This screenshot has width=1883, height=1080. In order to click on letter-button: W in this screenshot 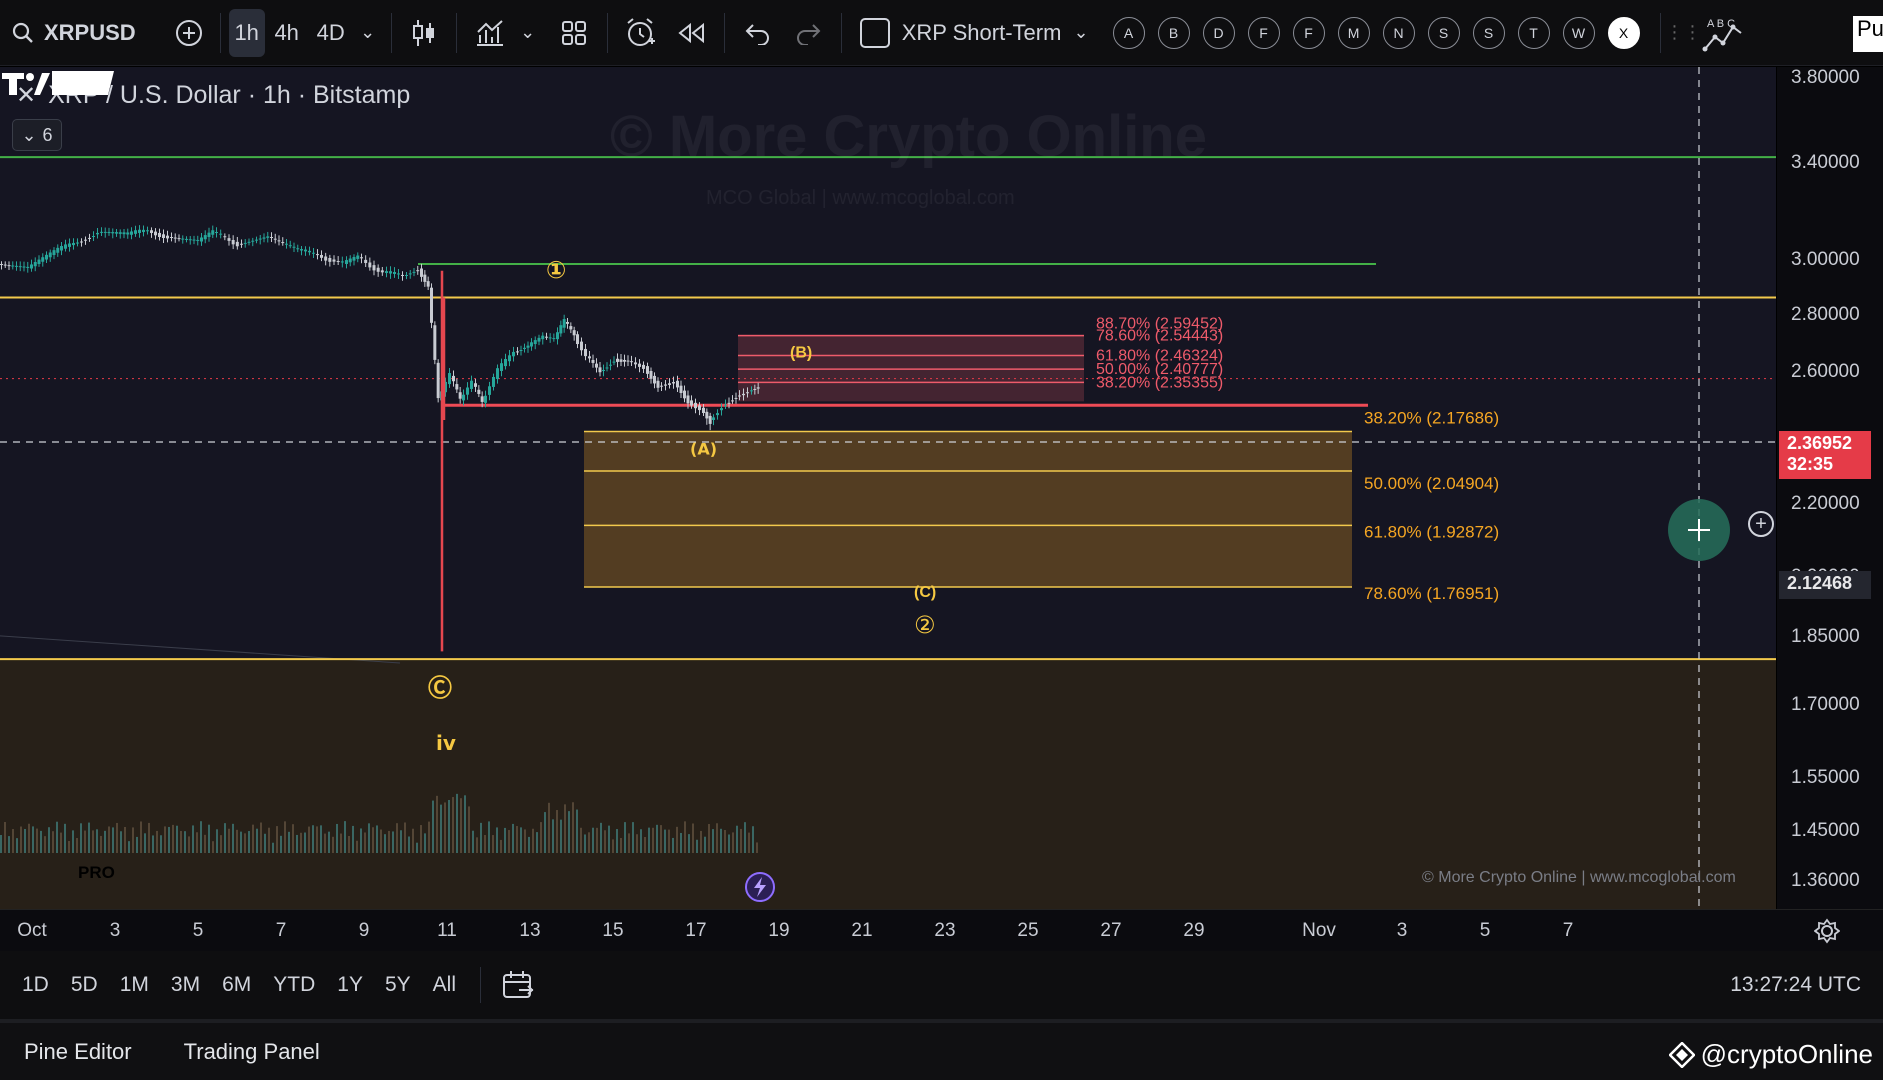, I will do `click(1578, 32)`.